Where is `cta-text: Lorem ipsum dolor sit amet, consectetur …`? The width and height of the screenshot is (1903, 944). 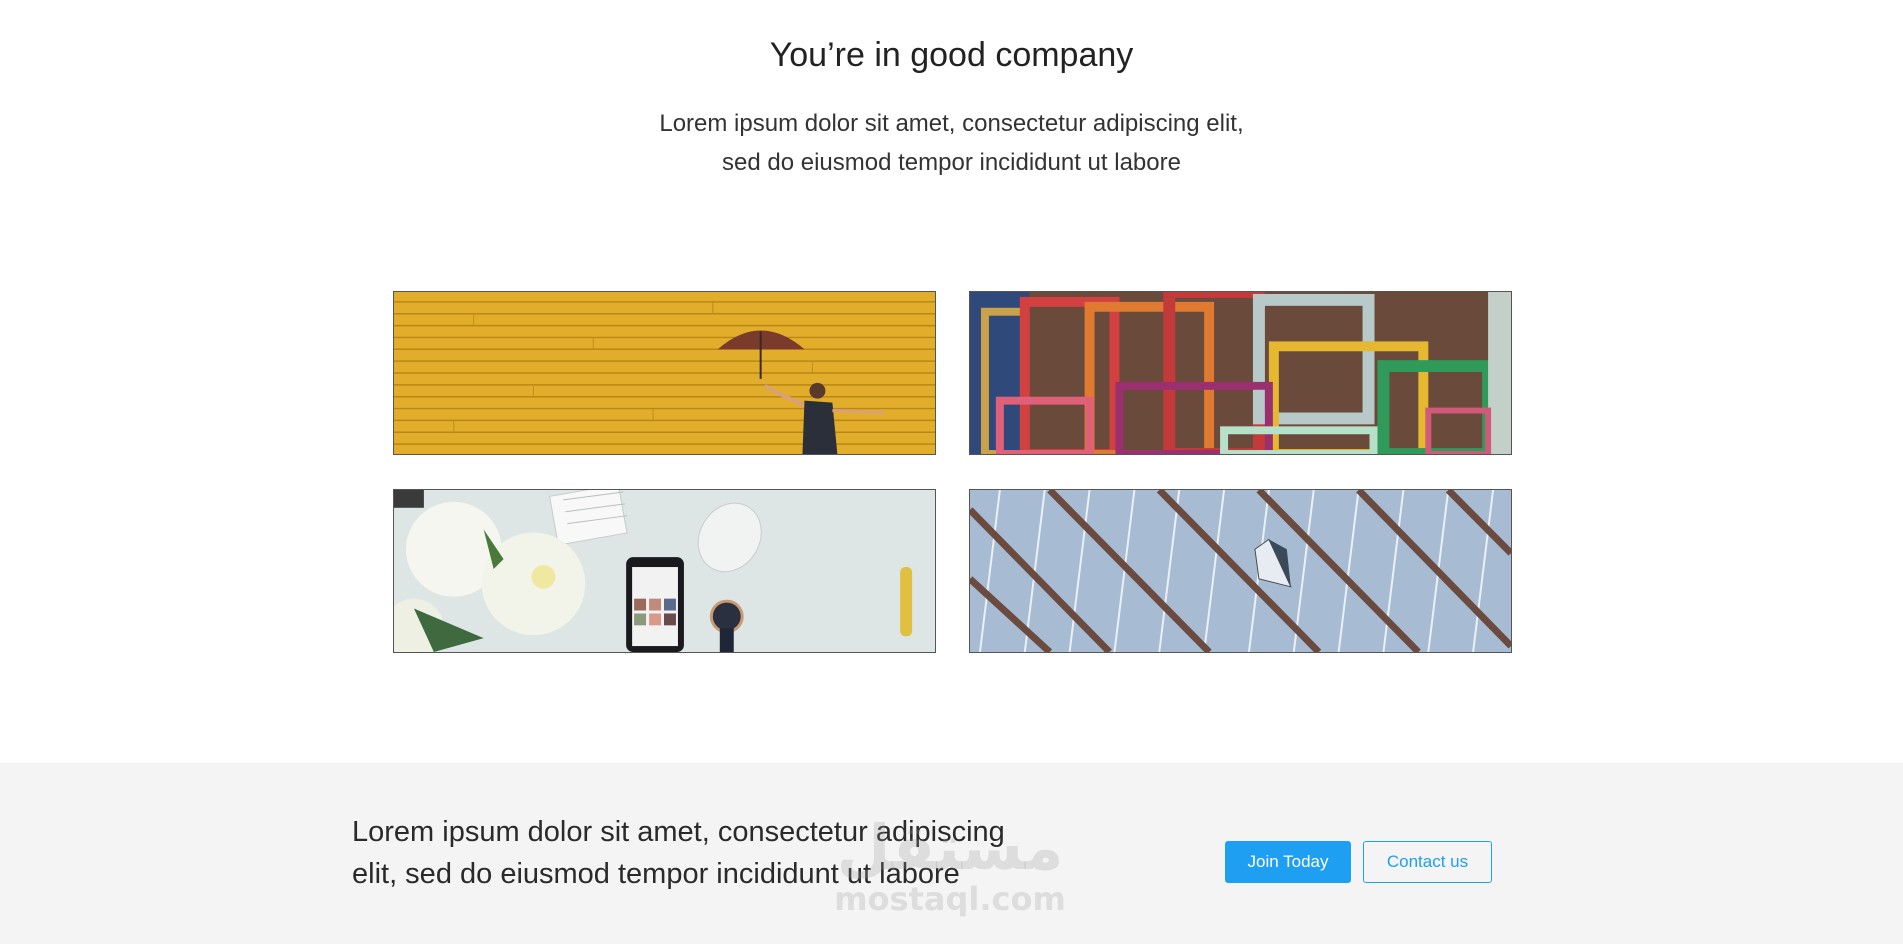
cta-text: Lorem ipsum dolor sit amet, consectetur … is located at coordinates (732, 853).